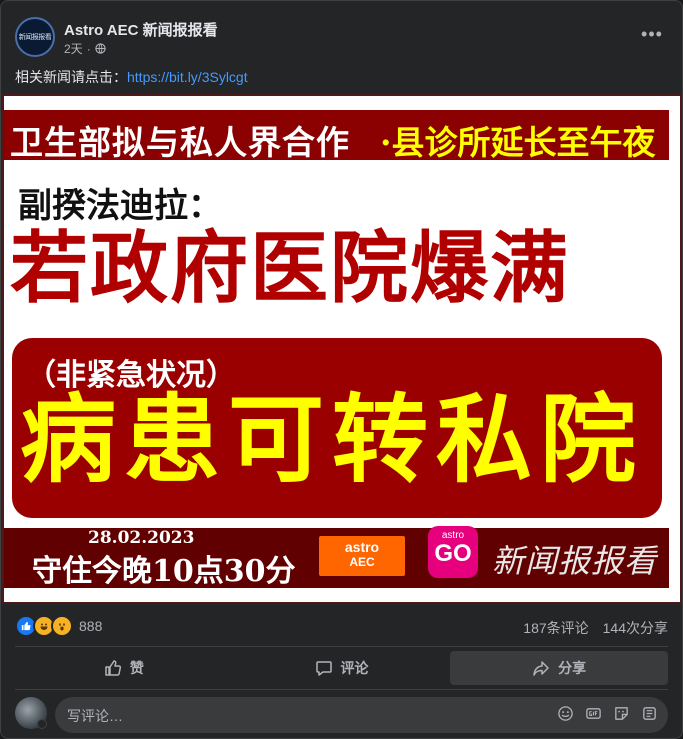 The width and height of the screenshot is (683, 739). I want to click on share-label: 分享, so click(572, 668).